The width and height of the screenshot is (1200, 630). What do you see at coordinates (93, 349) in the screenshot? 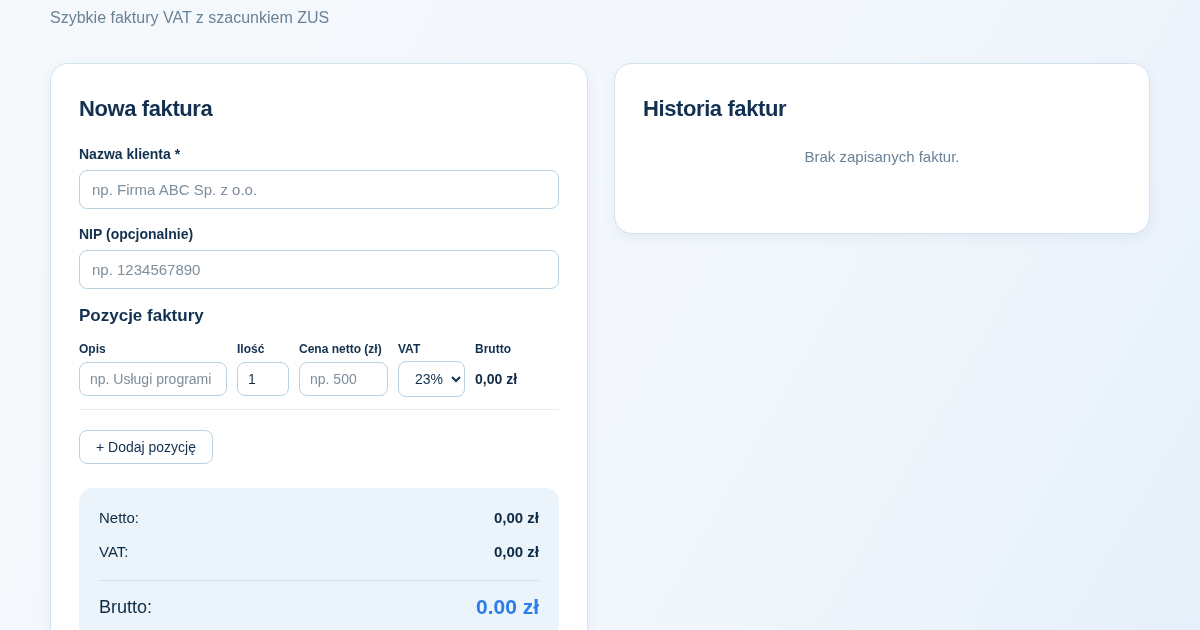
I see `column-label: Opis` at bounding box center [93, 349].